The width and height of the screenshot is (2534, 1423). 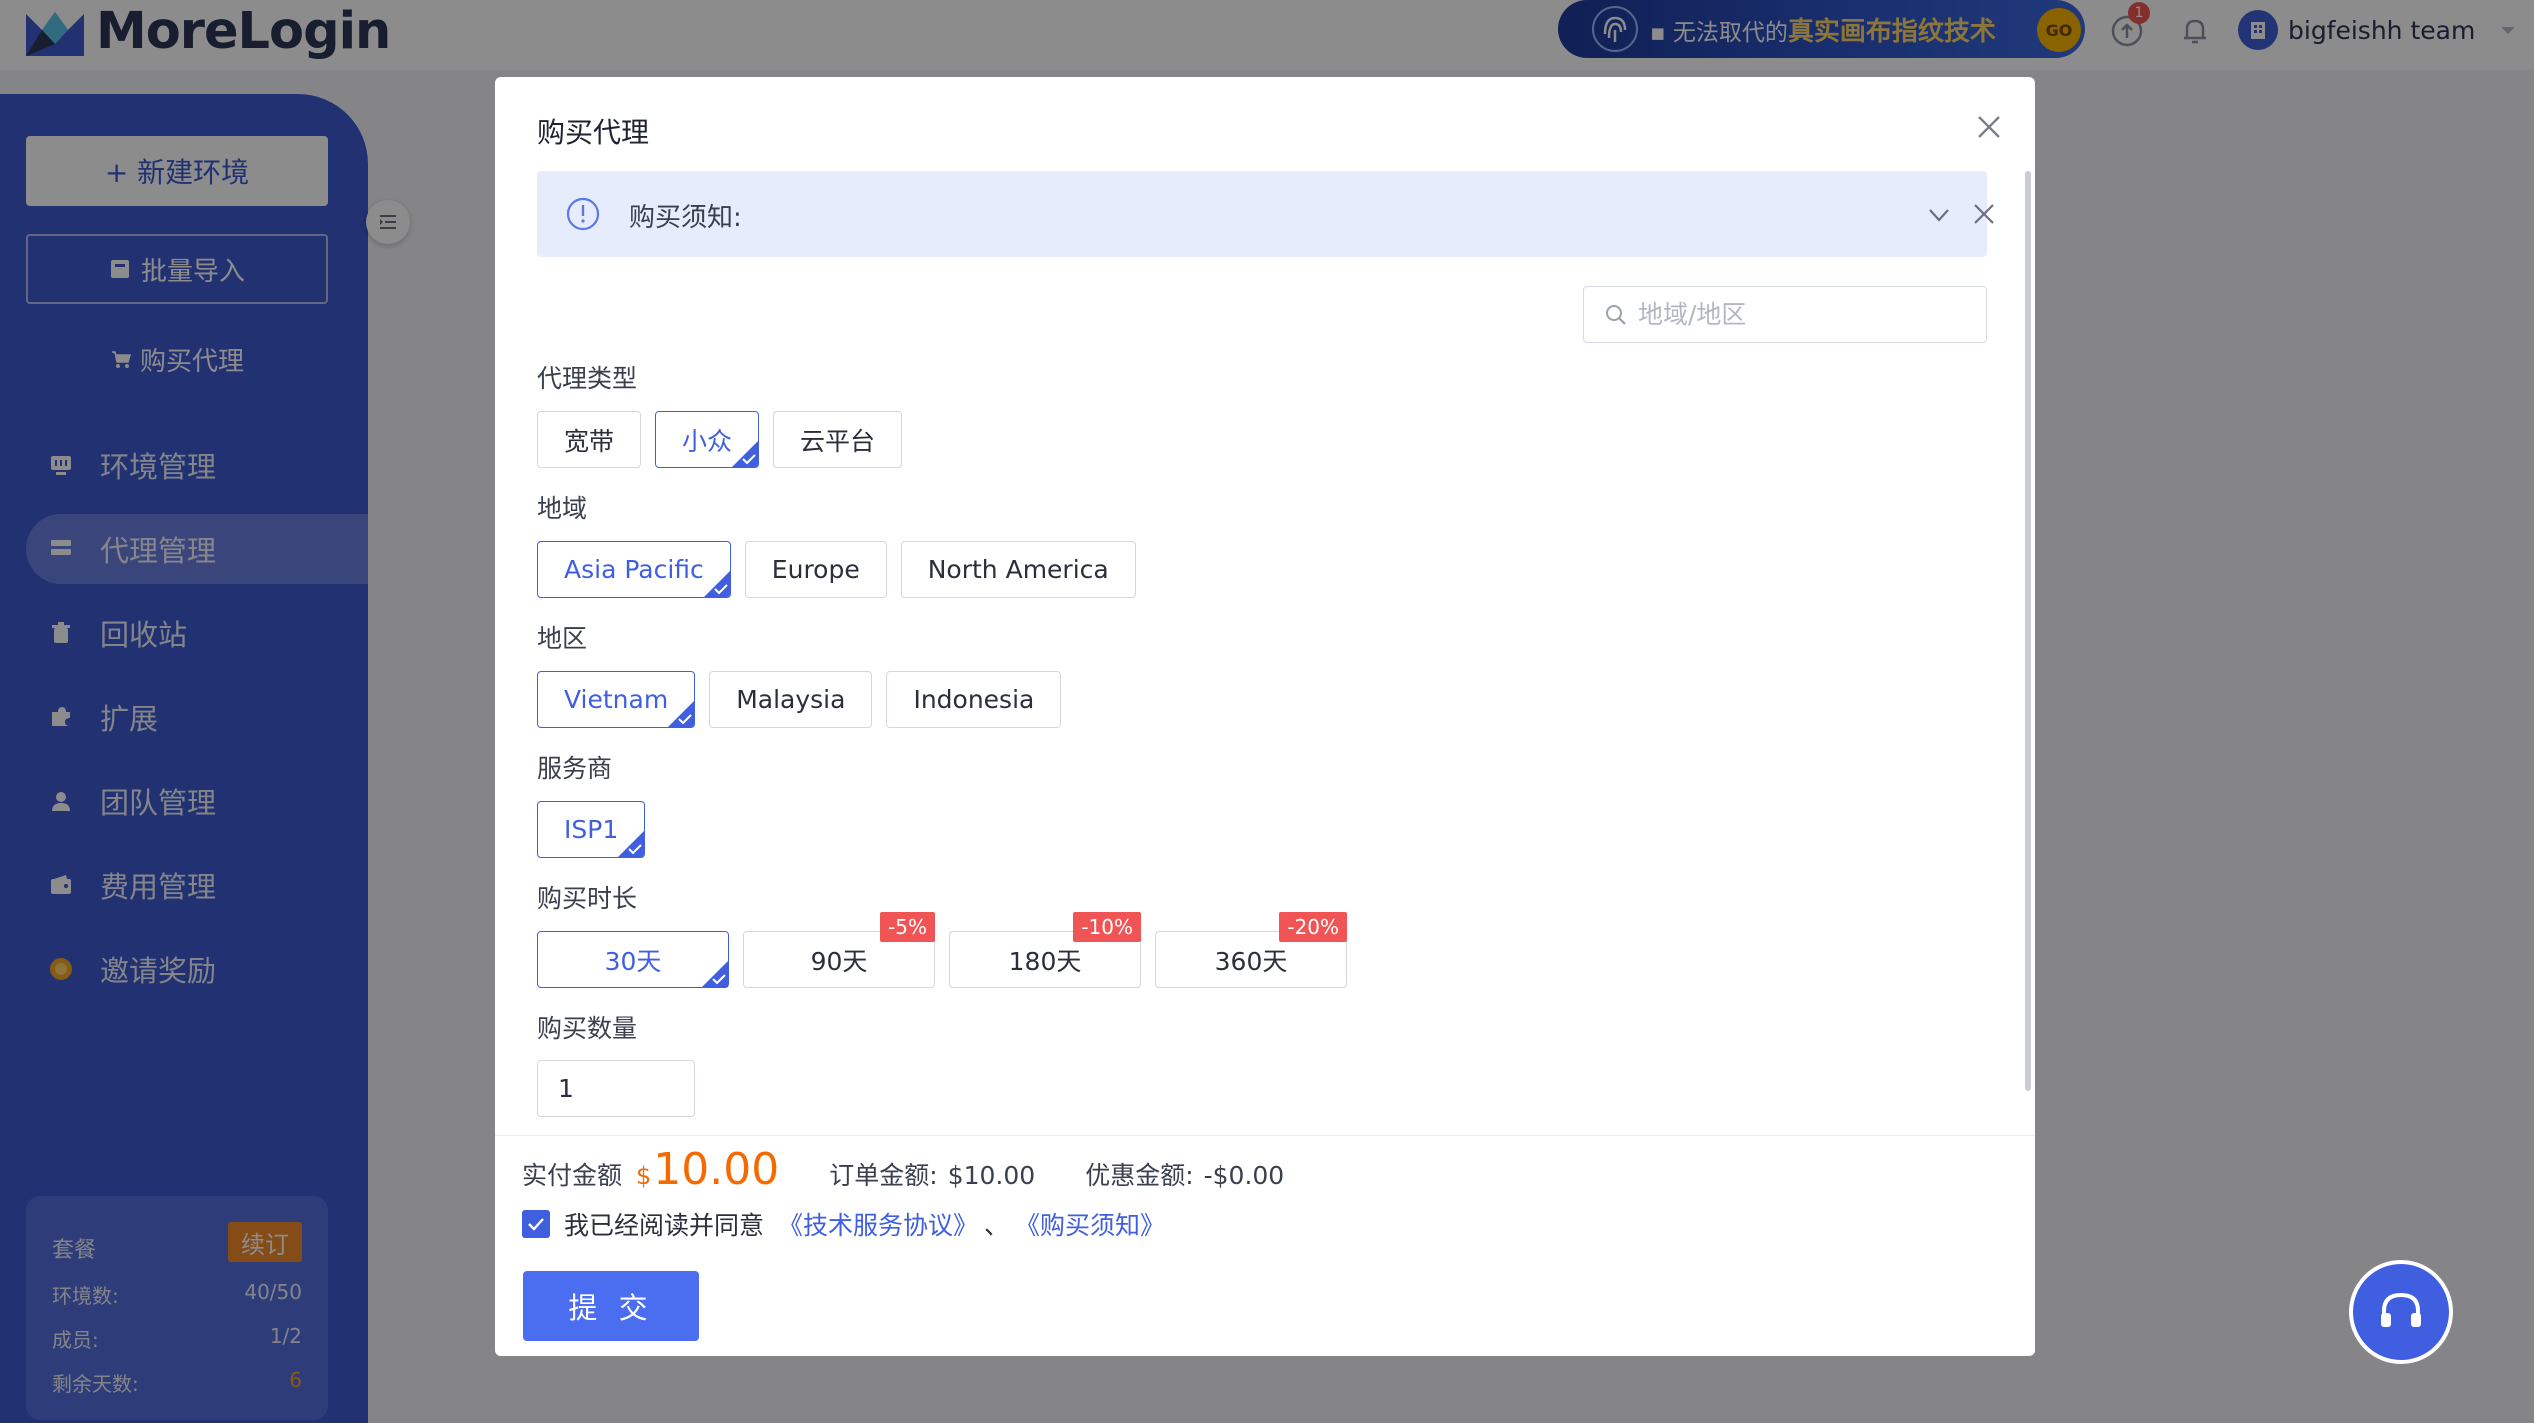 What do you see at coordinates (562, 638) in the screenshot?
I see `area-label: 地区` at bounding box center [562, 638].